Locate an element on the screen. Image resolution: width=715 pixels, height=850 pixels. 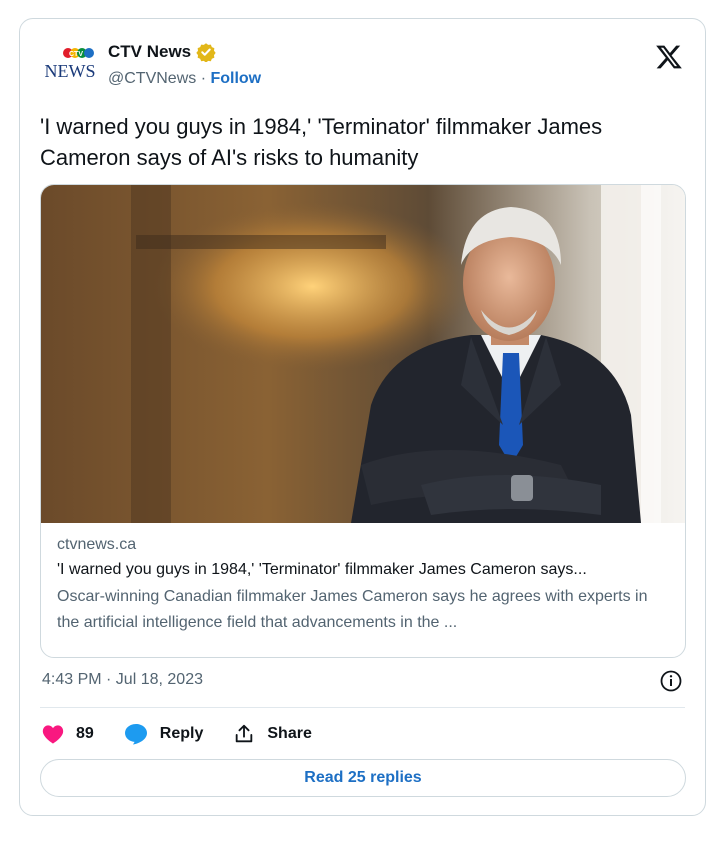
tweet-header: CTV NEWS CTV News @CTVNews · Follow is located at coordinates (362, 66).